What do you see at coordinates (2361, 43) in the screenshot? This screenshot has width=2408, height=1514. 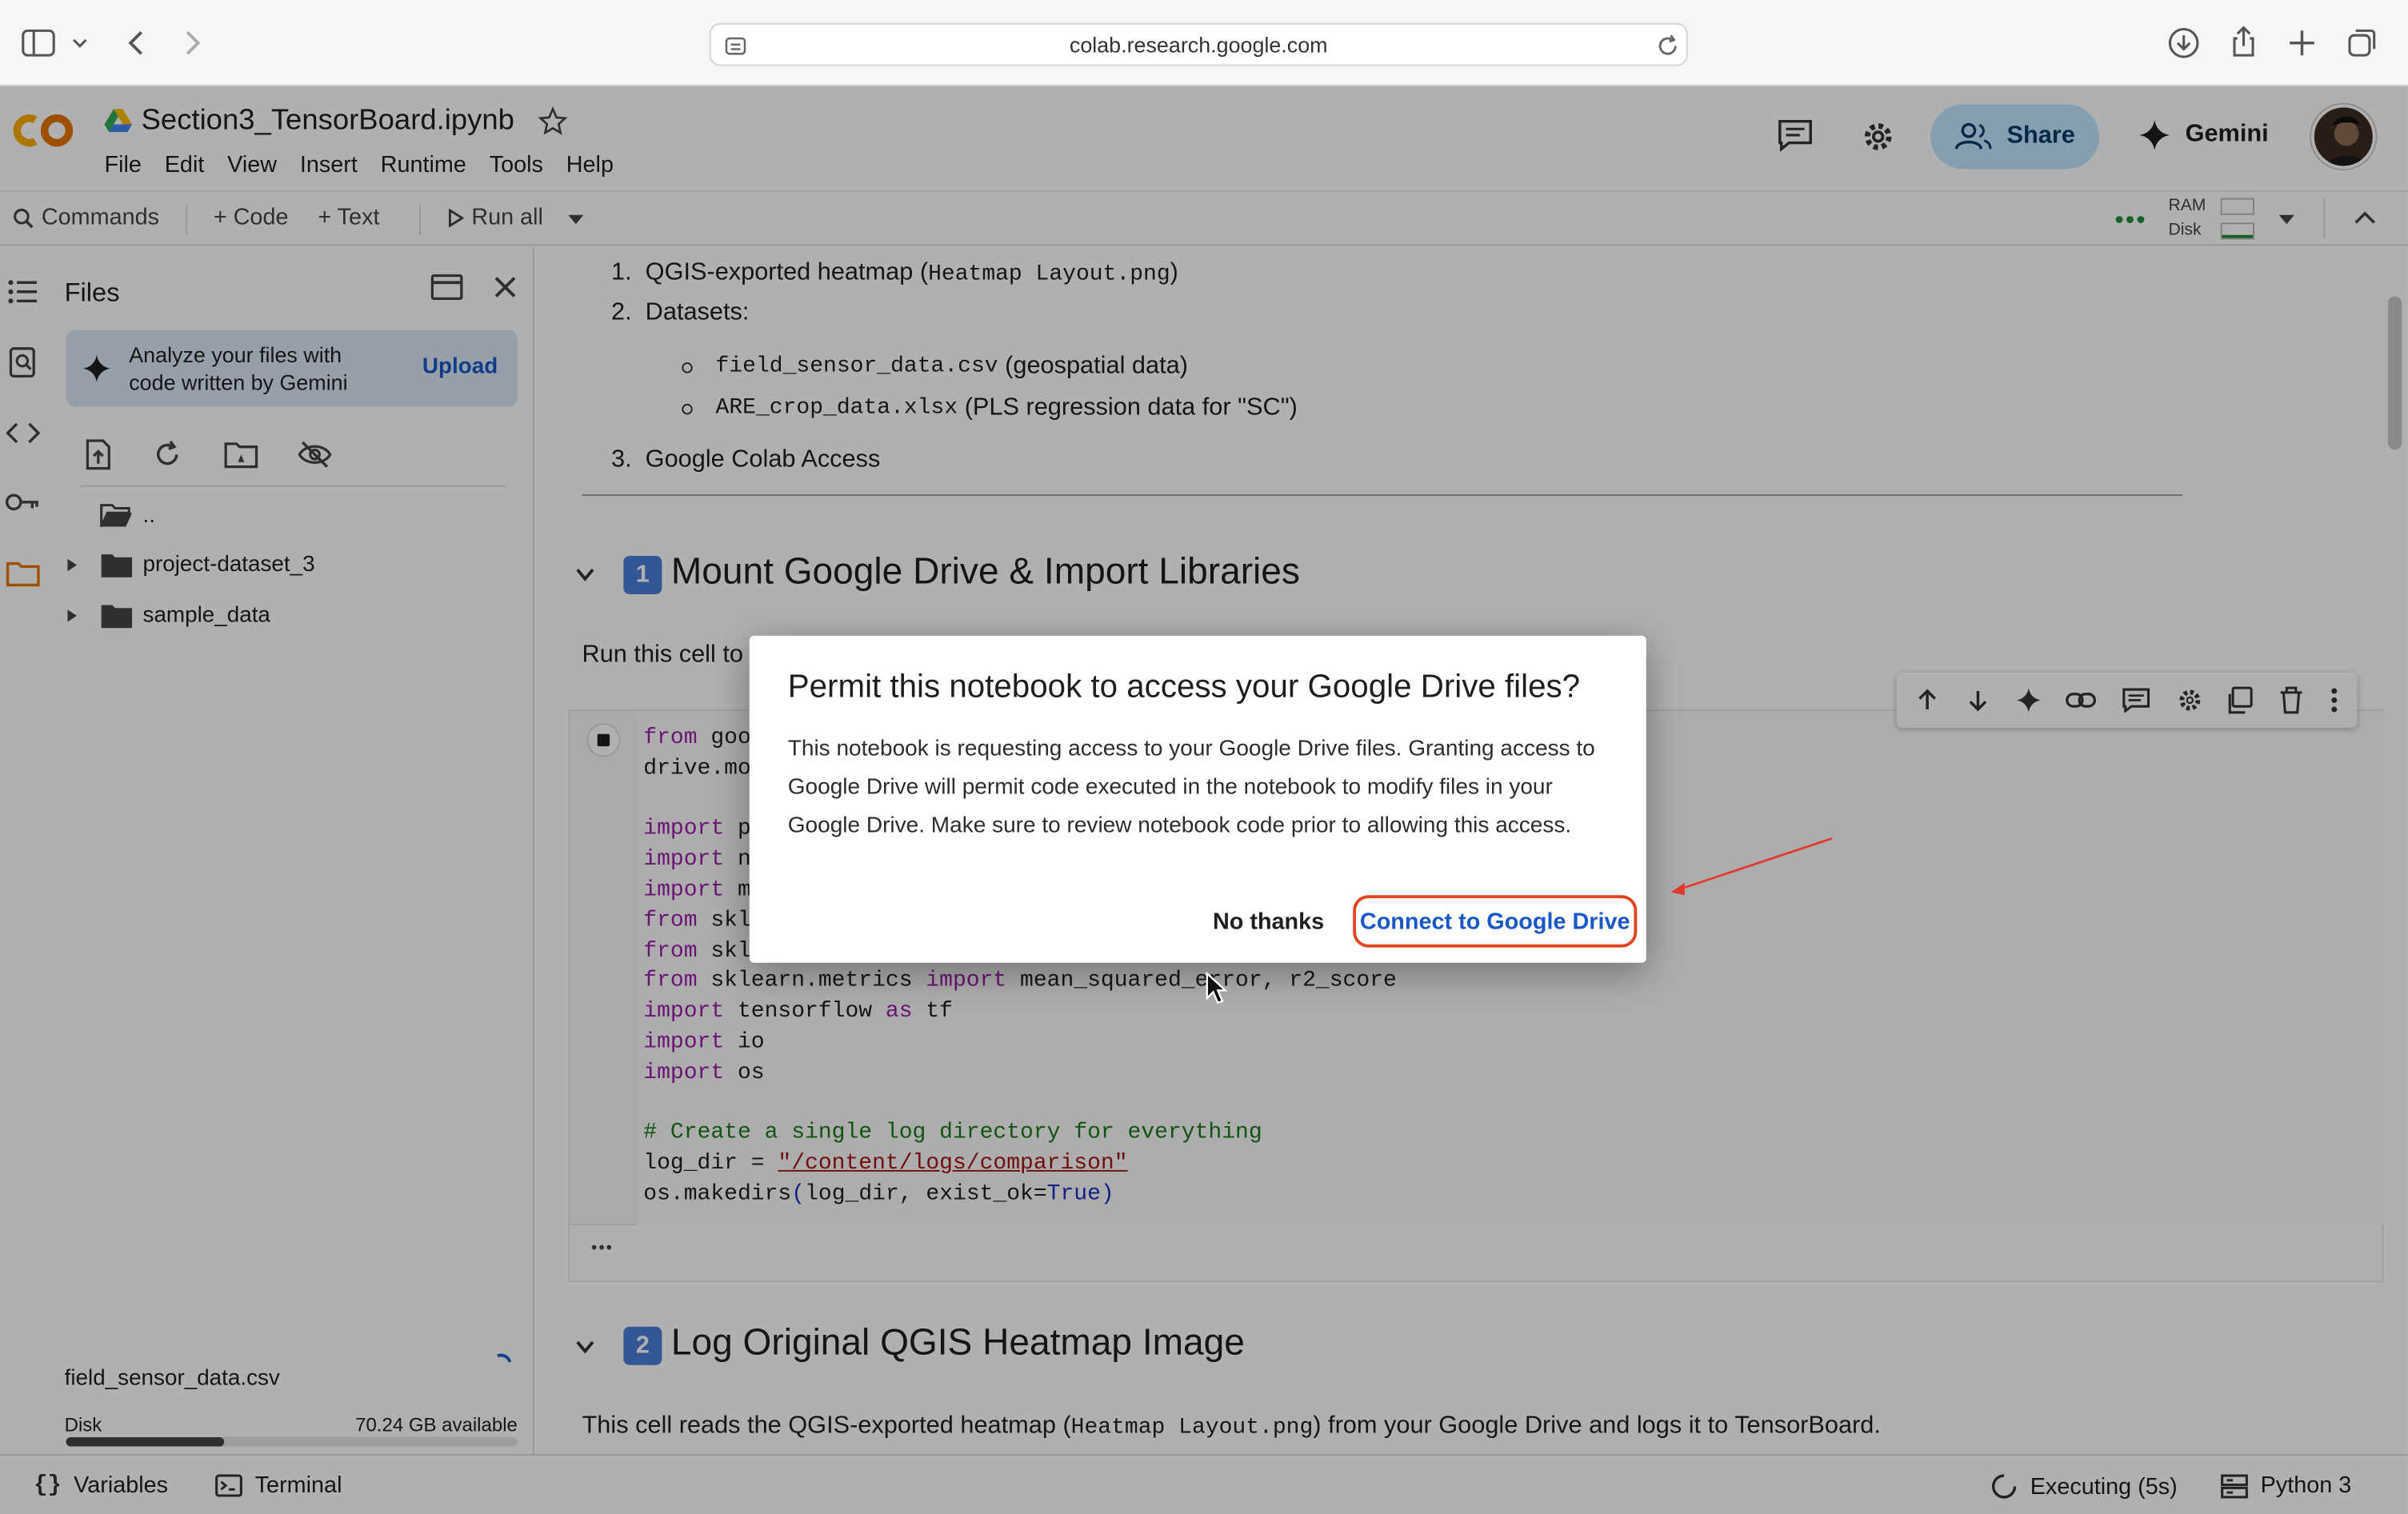 I see `tab-overview-icon` at bounding box center [2361, 43].